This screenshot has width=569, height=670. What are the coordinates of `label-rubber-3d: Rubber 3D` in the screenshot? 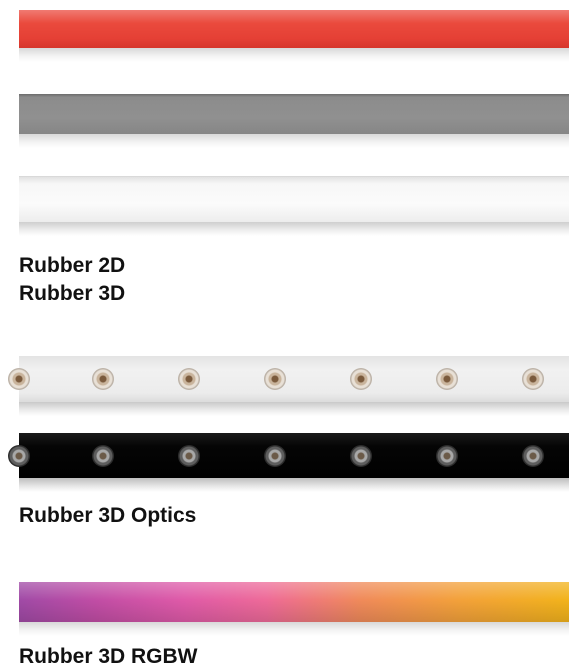 It's located at (72, 293).